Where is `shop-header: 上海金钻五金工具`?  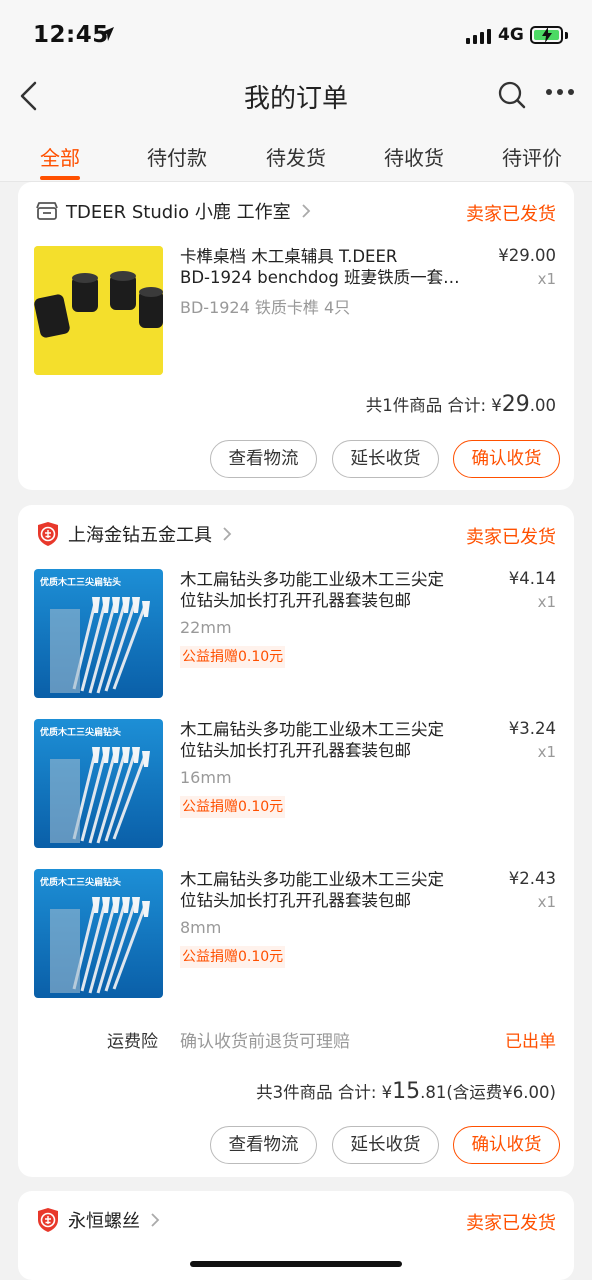
shop-header: 上海金钻五金工具 is located at coordinates (134, 534).